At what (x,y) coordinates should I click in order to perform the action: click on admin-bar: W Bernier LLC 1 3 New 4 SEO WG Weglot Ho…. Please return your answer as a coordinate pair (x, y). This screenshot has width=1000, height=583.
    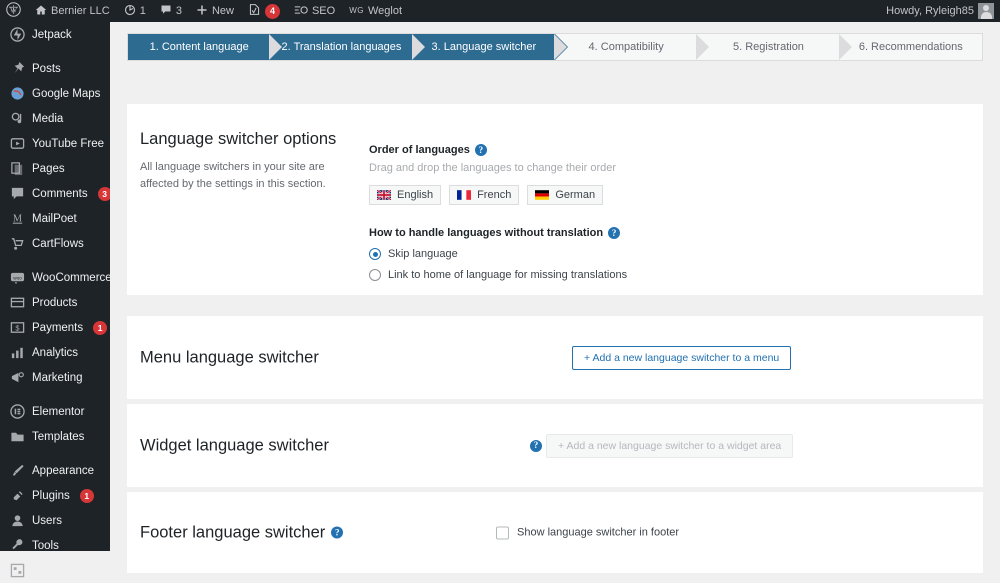
    Looking at the image, I should click on (500, 11).